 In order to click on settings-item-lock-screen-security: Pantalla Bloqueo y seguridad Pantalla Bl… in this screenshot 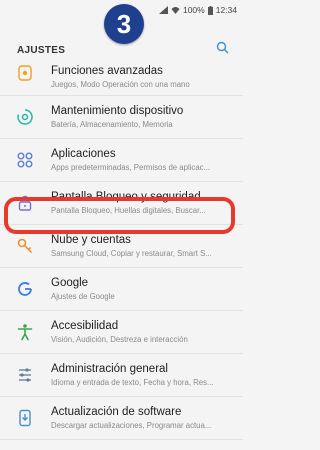, I will do `click(121, 203)`.